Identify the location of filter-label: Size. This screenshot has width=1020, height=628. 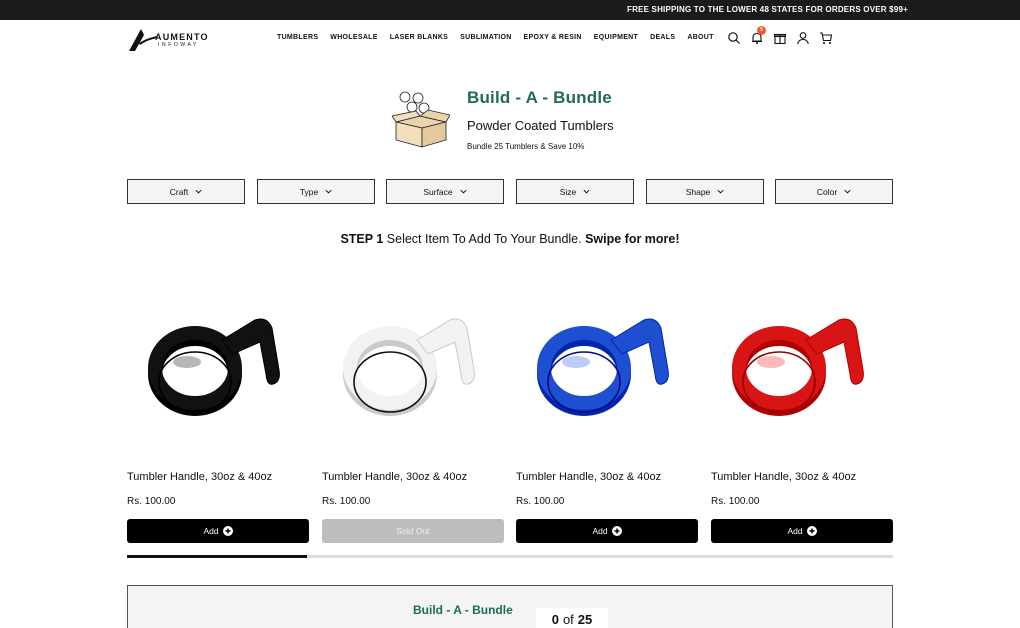
(568, 191).